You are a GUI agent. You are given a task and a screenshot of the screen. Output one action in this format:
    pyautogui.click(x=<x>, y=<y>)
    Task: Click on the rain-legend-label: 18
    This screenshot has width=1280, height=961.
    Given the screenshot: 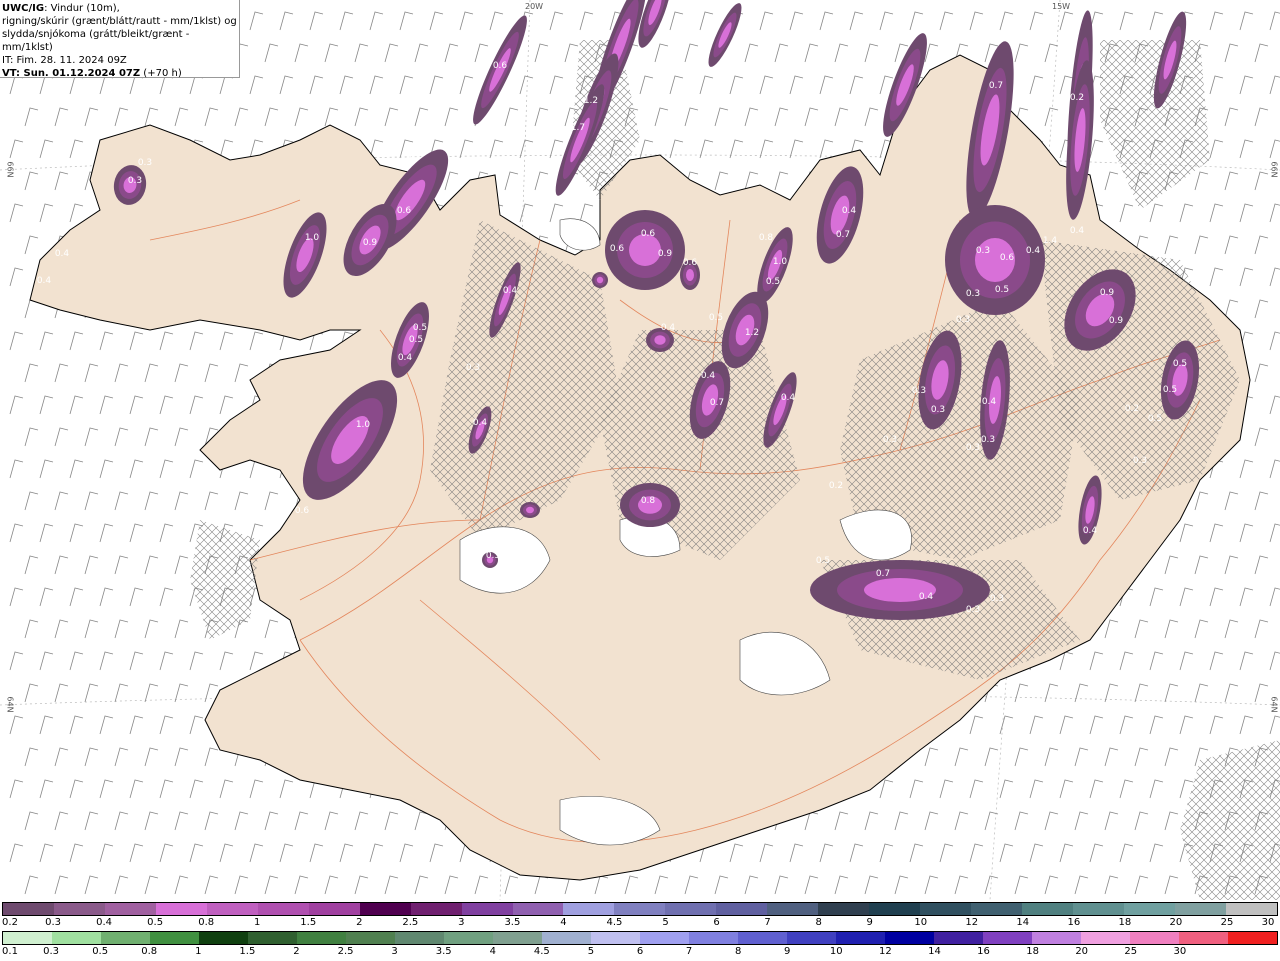 What is the action you would take?
    pyautogui.click(x=1032, y=951)
    